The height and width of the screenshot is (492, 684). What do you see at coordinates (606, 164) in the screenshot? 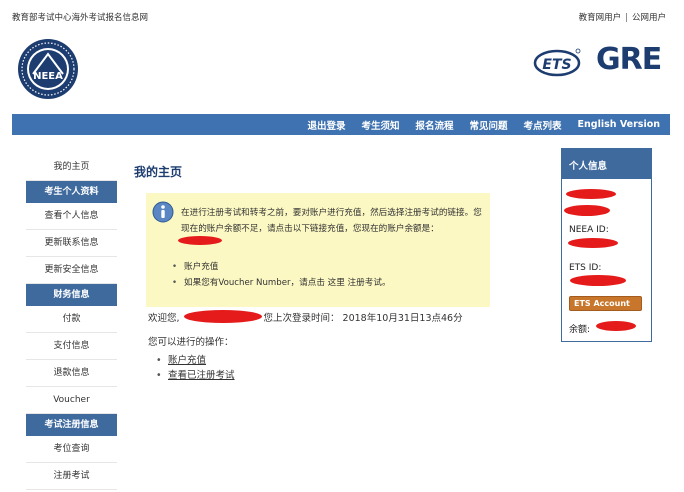
I see `personal-info-title: 个人信息` at bounding box center [606, 164].